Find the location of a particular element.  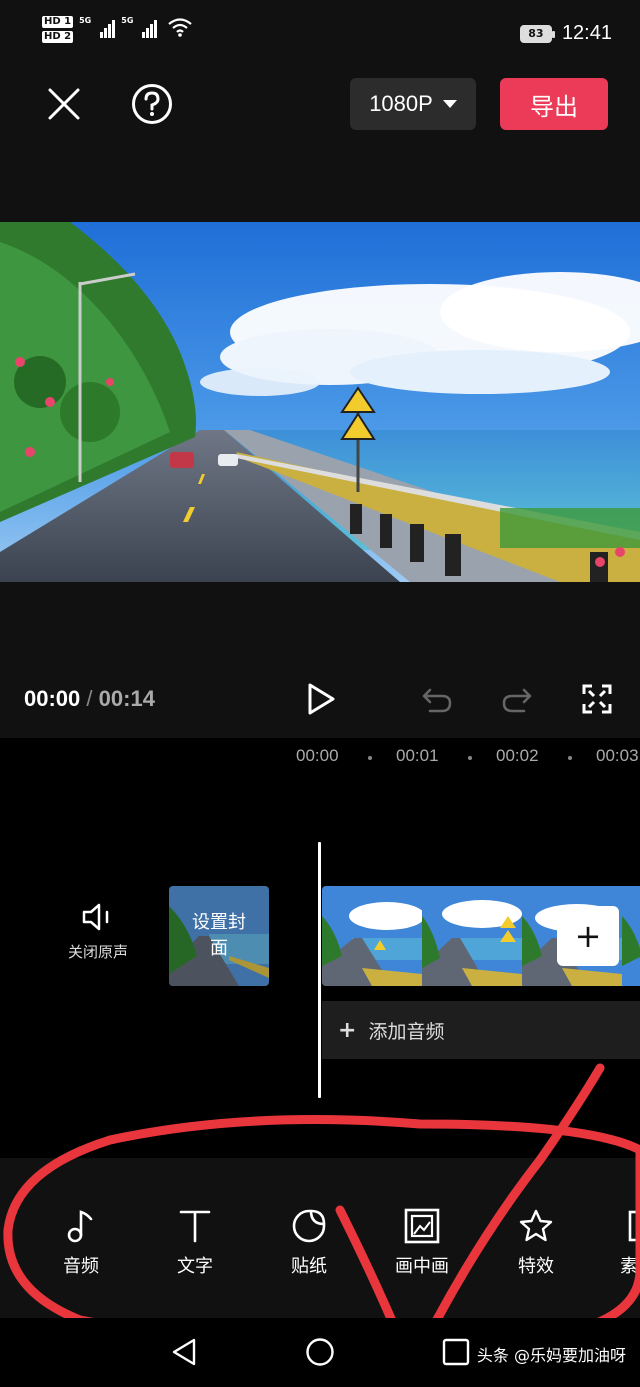

watermark: 头条 @乐妈要加油呀 is located at coordinates (551, 1355).